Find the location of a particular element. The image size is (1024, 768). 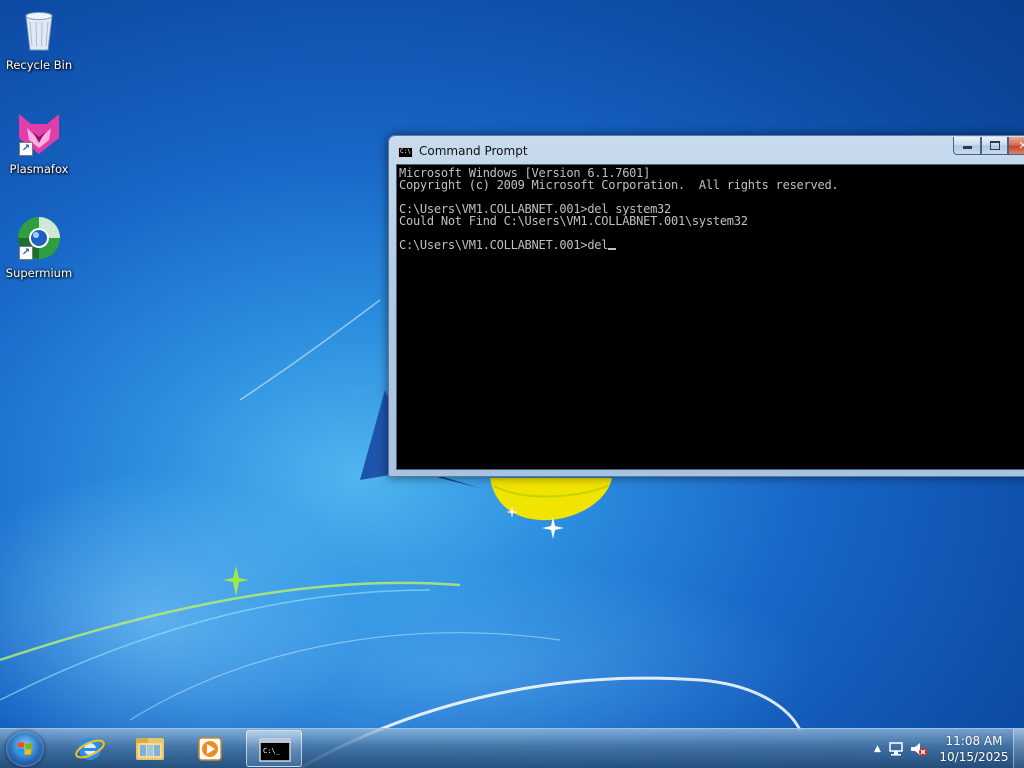

desktop-icon-recycle-bin: Recycle Bin is located at coordinates (39, 39).